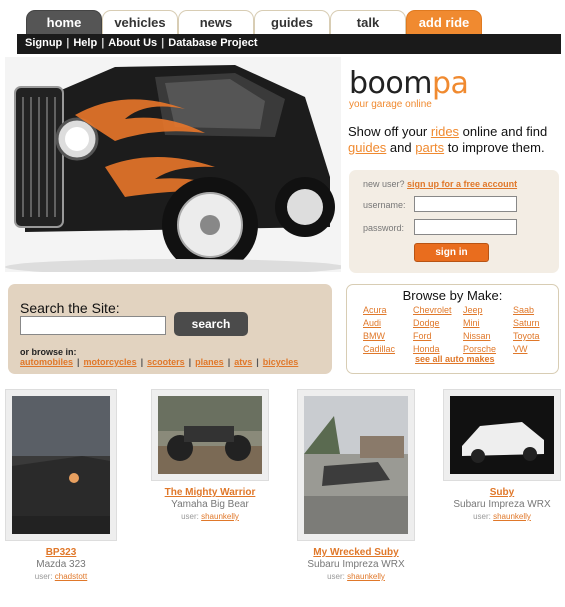  Describe the element at coordinates (390, 104) in the screenshot. I see `logo-tagline: your garage online` at that location.